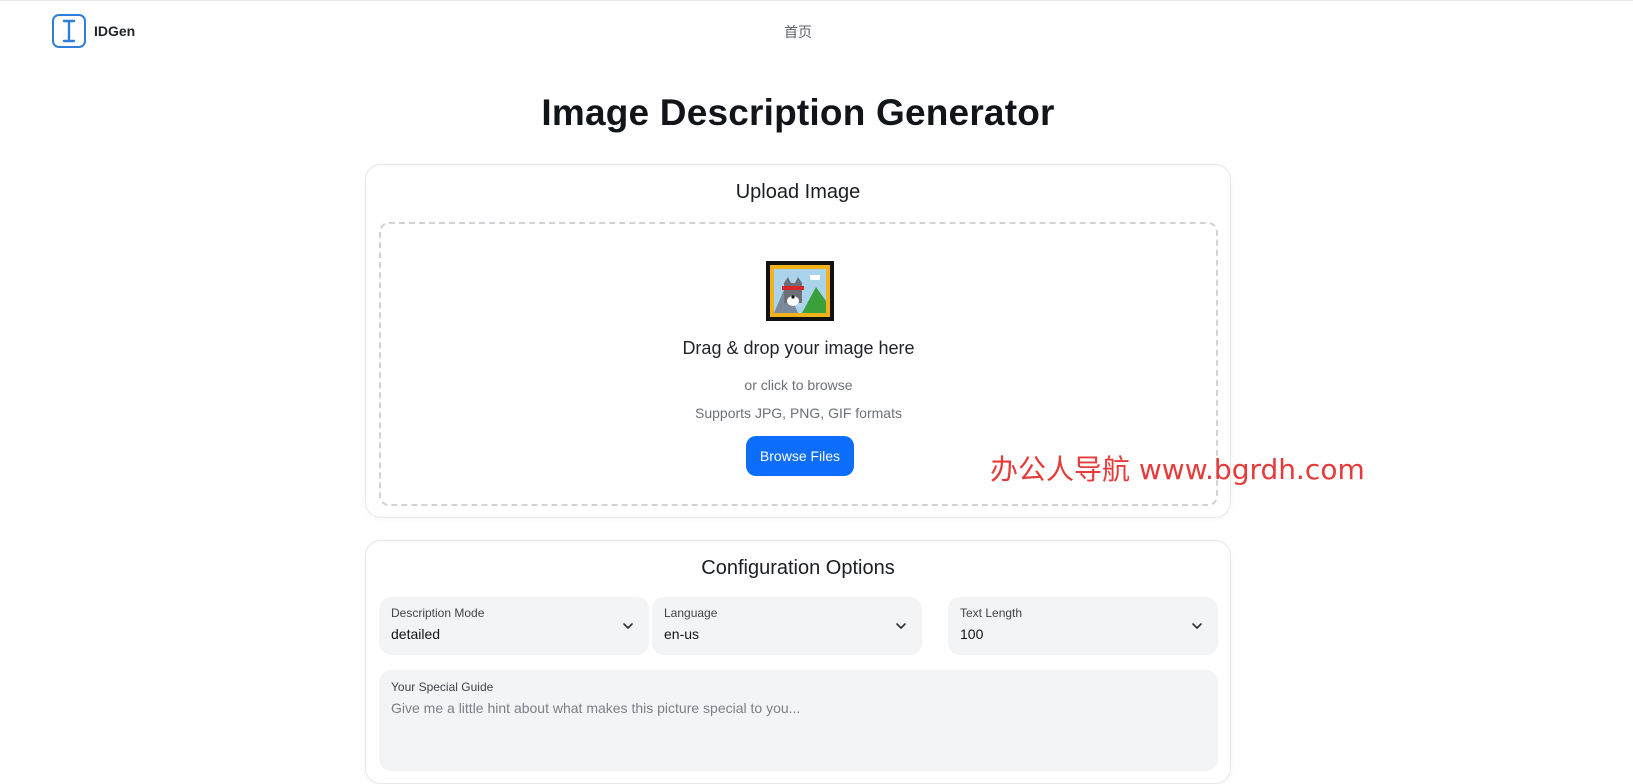  I want to click on header: IDGen 首页, so click(816, 31).